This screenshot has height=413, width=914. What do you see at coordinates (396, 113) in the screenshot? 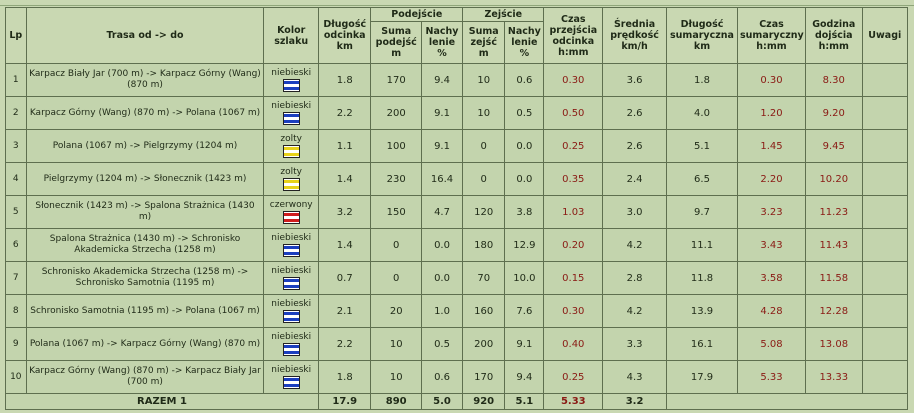
I see `row-ascent-sum: 200` at bounding box center [396, 113].